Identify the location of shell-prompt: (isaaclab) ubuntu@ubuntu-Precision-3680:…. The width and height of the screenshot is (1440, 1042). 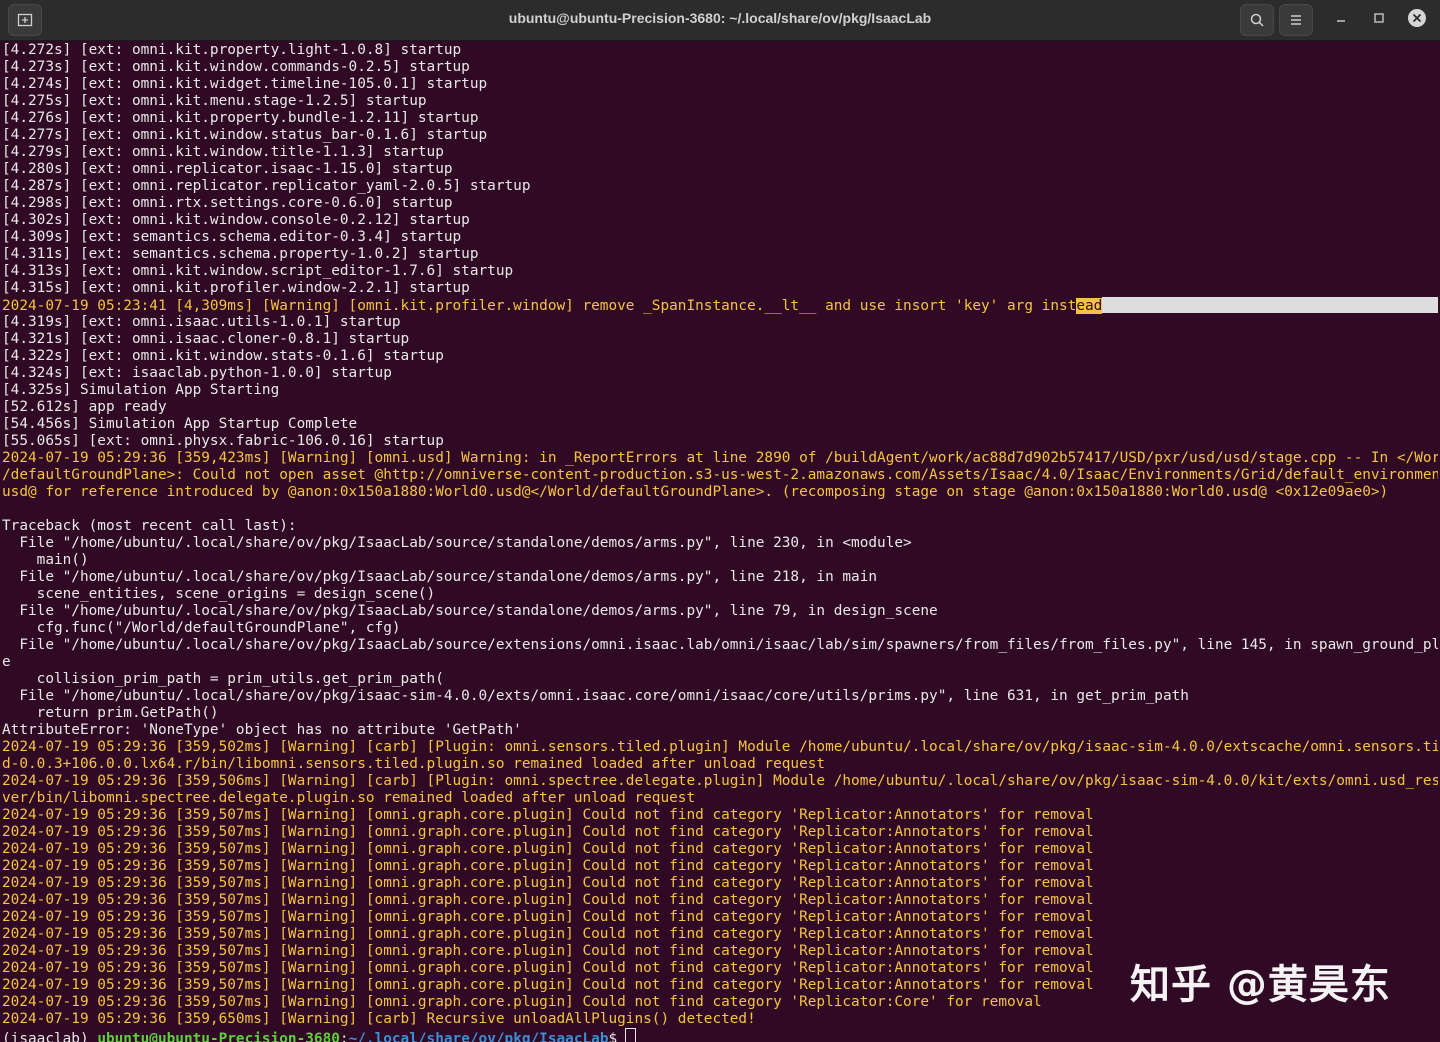
(720, 1035).